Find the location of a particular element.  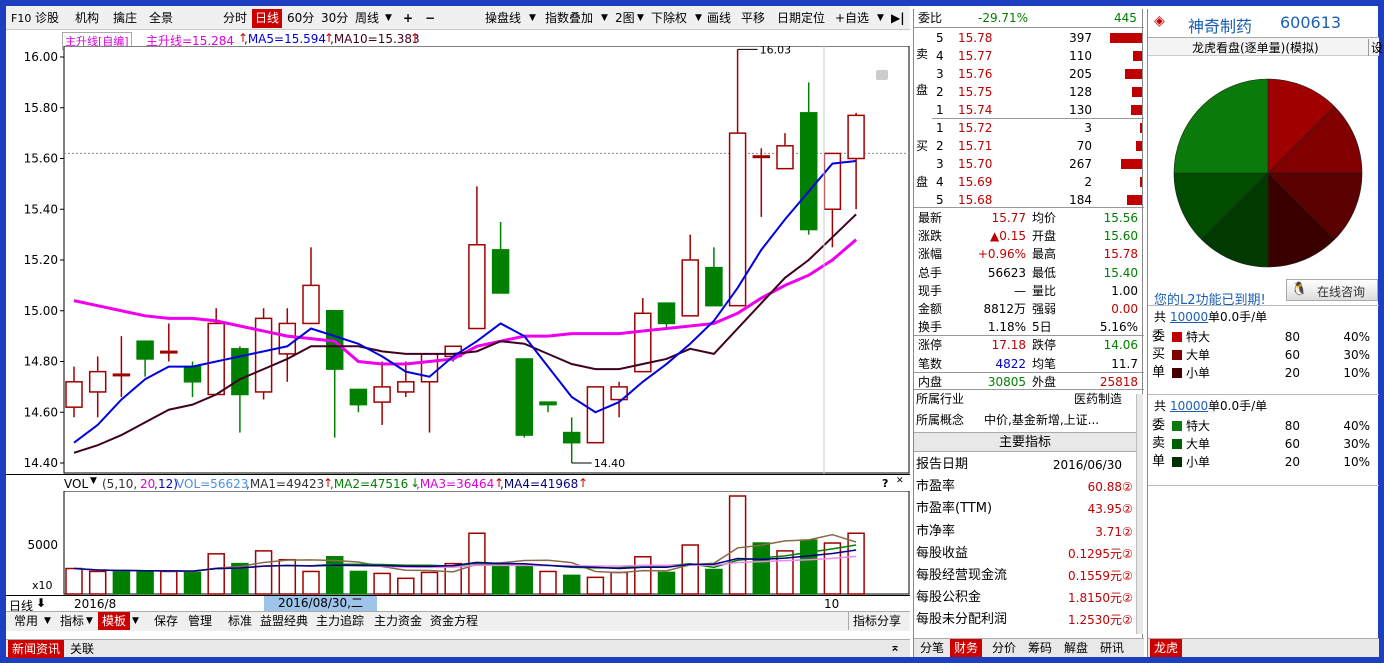

tab-related: 关联 is located at coordinates (82, 649).